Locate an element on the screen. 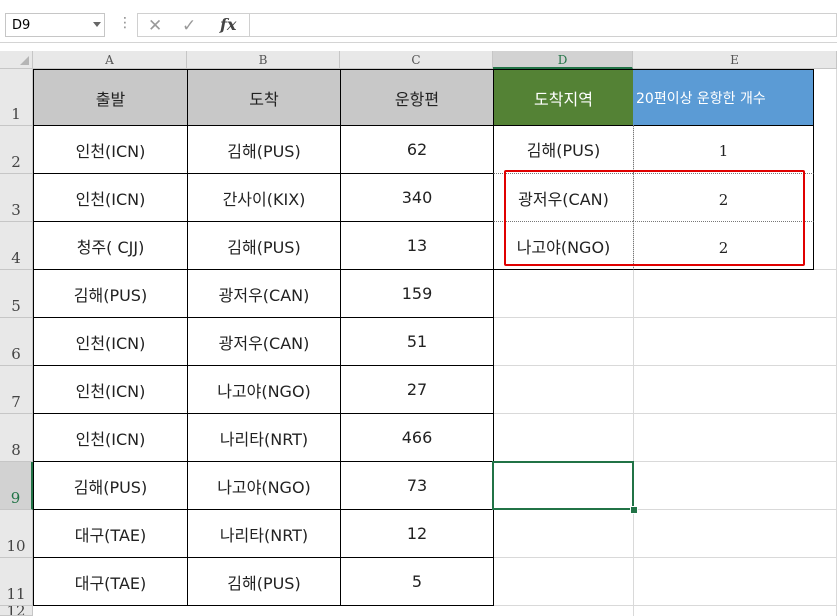 The width and height of the screenshot is (837, 616). column-header-d: D is located at coordinates (563, 60).